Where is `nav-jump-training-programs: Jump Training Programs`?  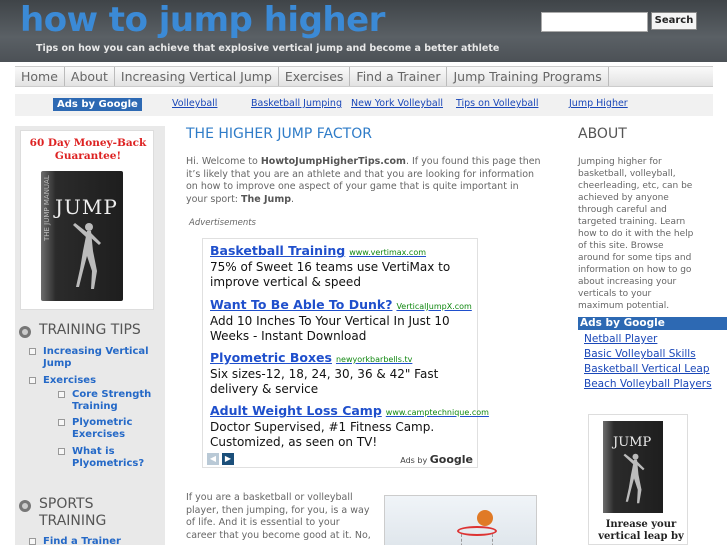
nav-jump-training-programs: Jump Training Programs is located at coordinates (528, 76).